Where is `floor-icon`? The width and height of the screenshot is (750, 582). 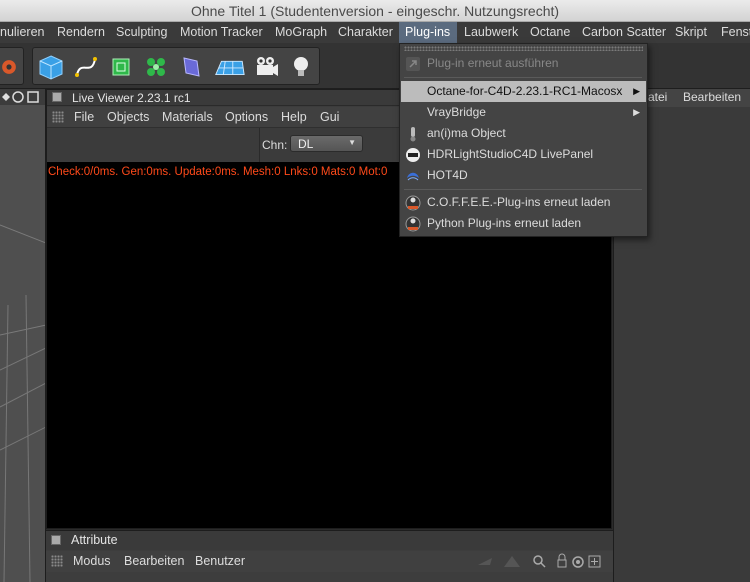 floor-icon is located at coordinates (229, 67).